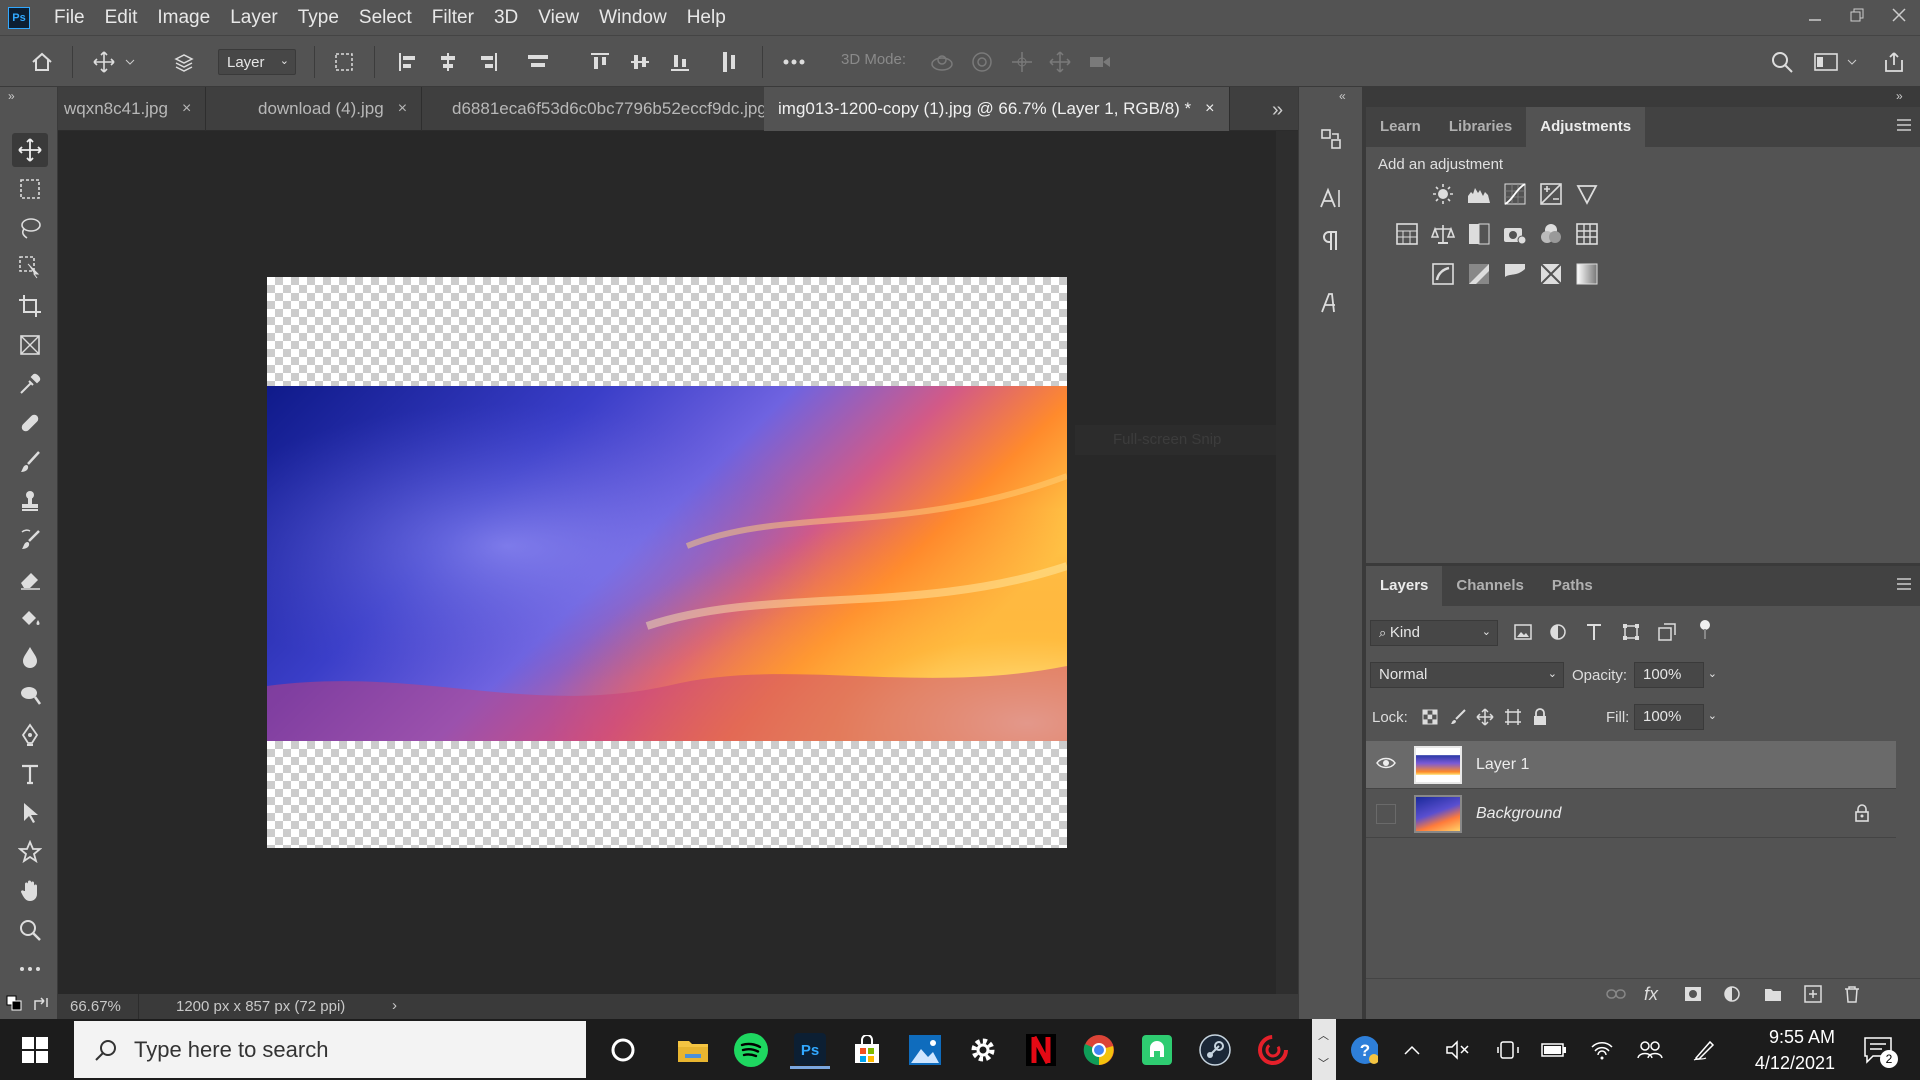 The height and width of the screenshot is (1080, 1920). Describe the element at coordinates (186, 109) in the screenshot. I see `close-tab-icon: ×` at that location.